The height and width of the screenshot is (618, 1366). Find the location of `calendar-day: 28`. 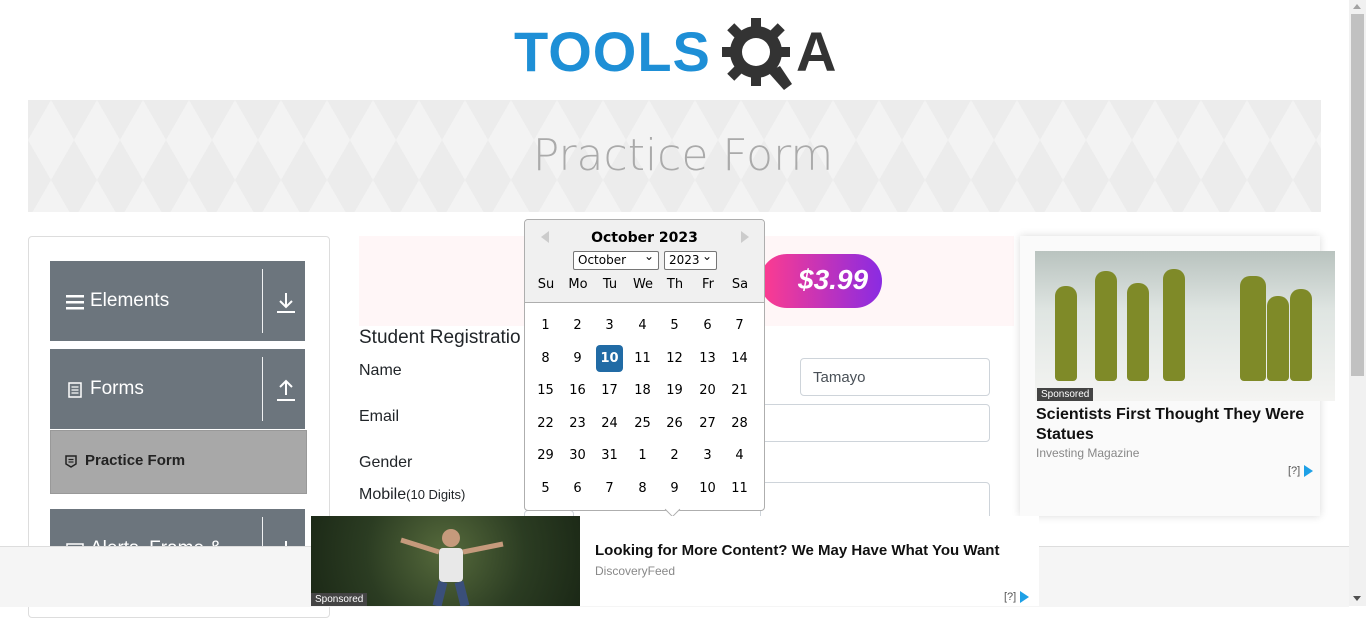

calendar-day: 28 is located at coordinates (739, 423).